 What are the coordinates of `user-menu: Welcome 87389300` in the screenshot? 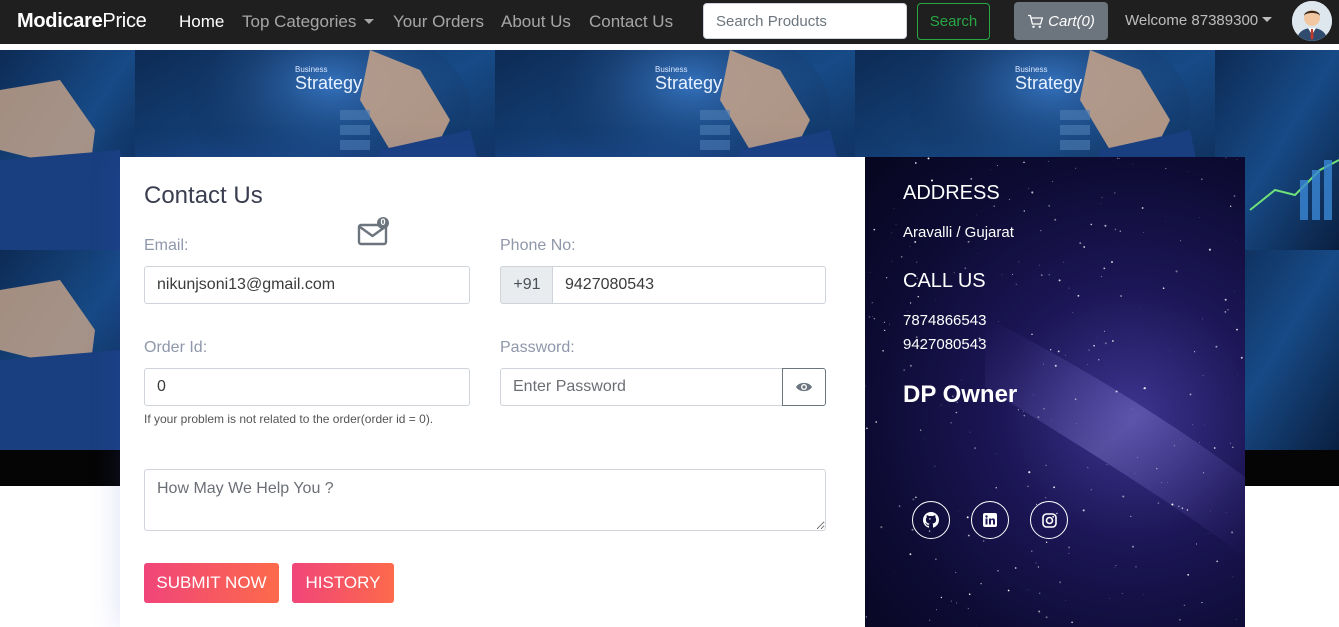 It's located at (1198, 20).